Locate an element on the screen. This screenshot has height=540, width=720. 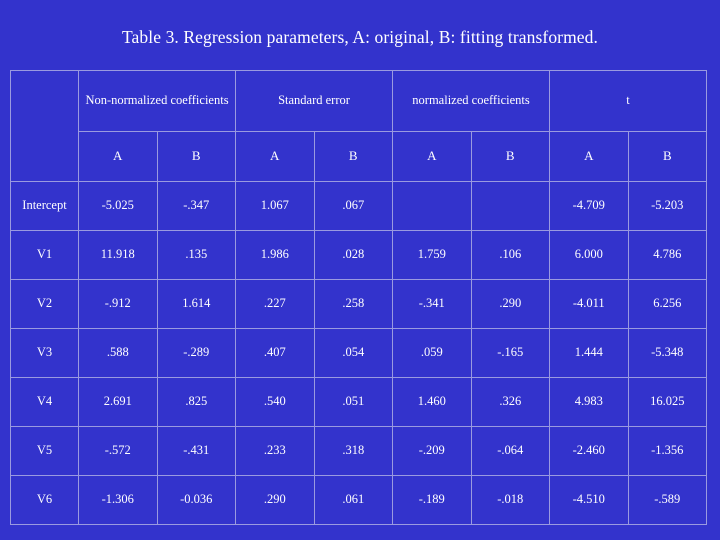
sub-header-row: A B A B A B A B is located at coordinates (359, 156).